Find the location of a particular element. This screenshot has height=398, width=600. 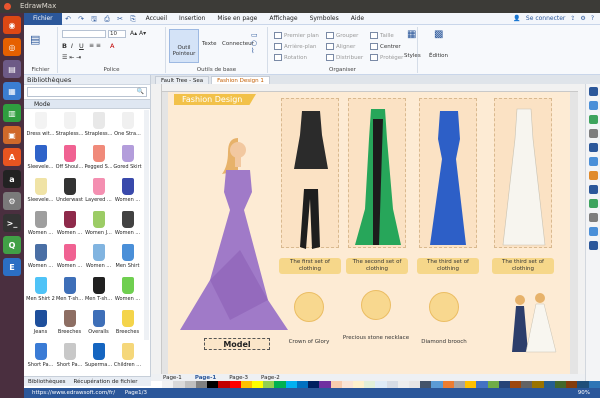

format-icon is located at coordinates (593, 91).